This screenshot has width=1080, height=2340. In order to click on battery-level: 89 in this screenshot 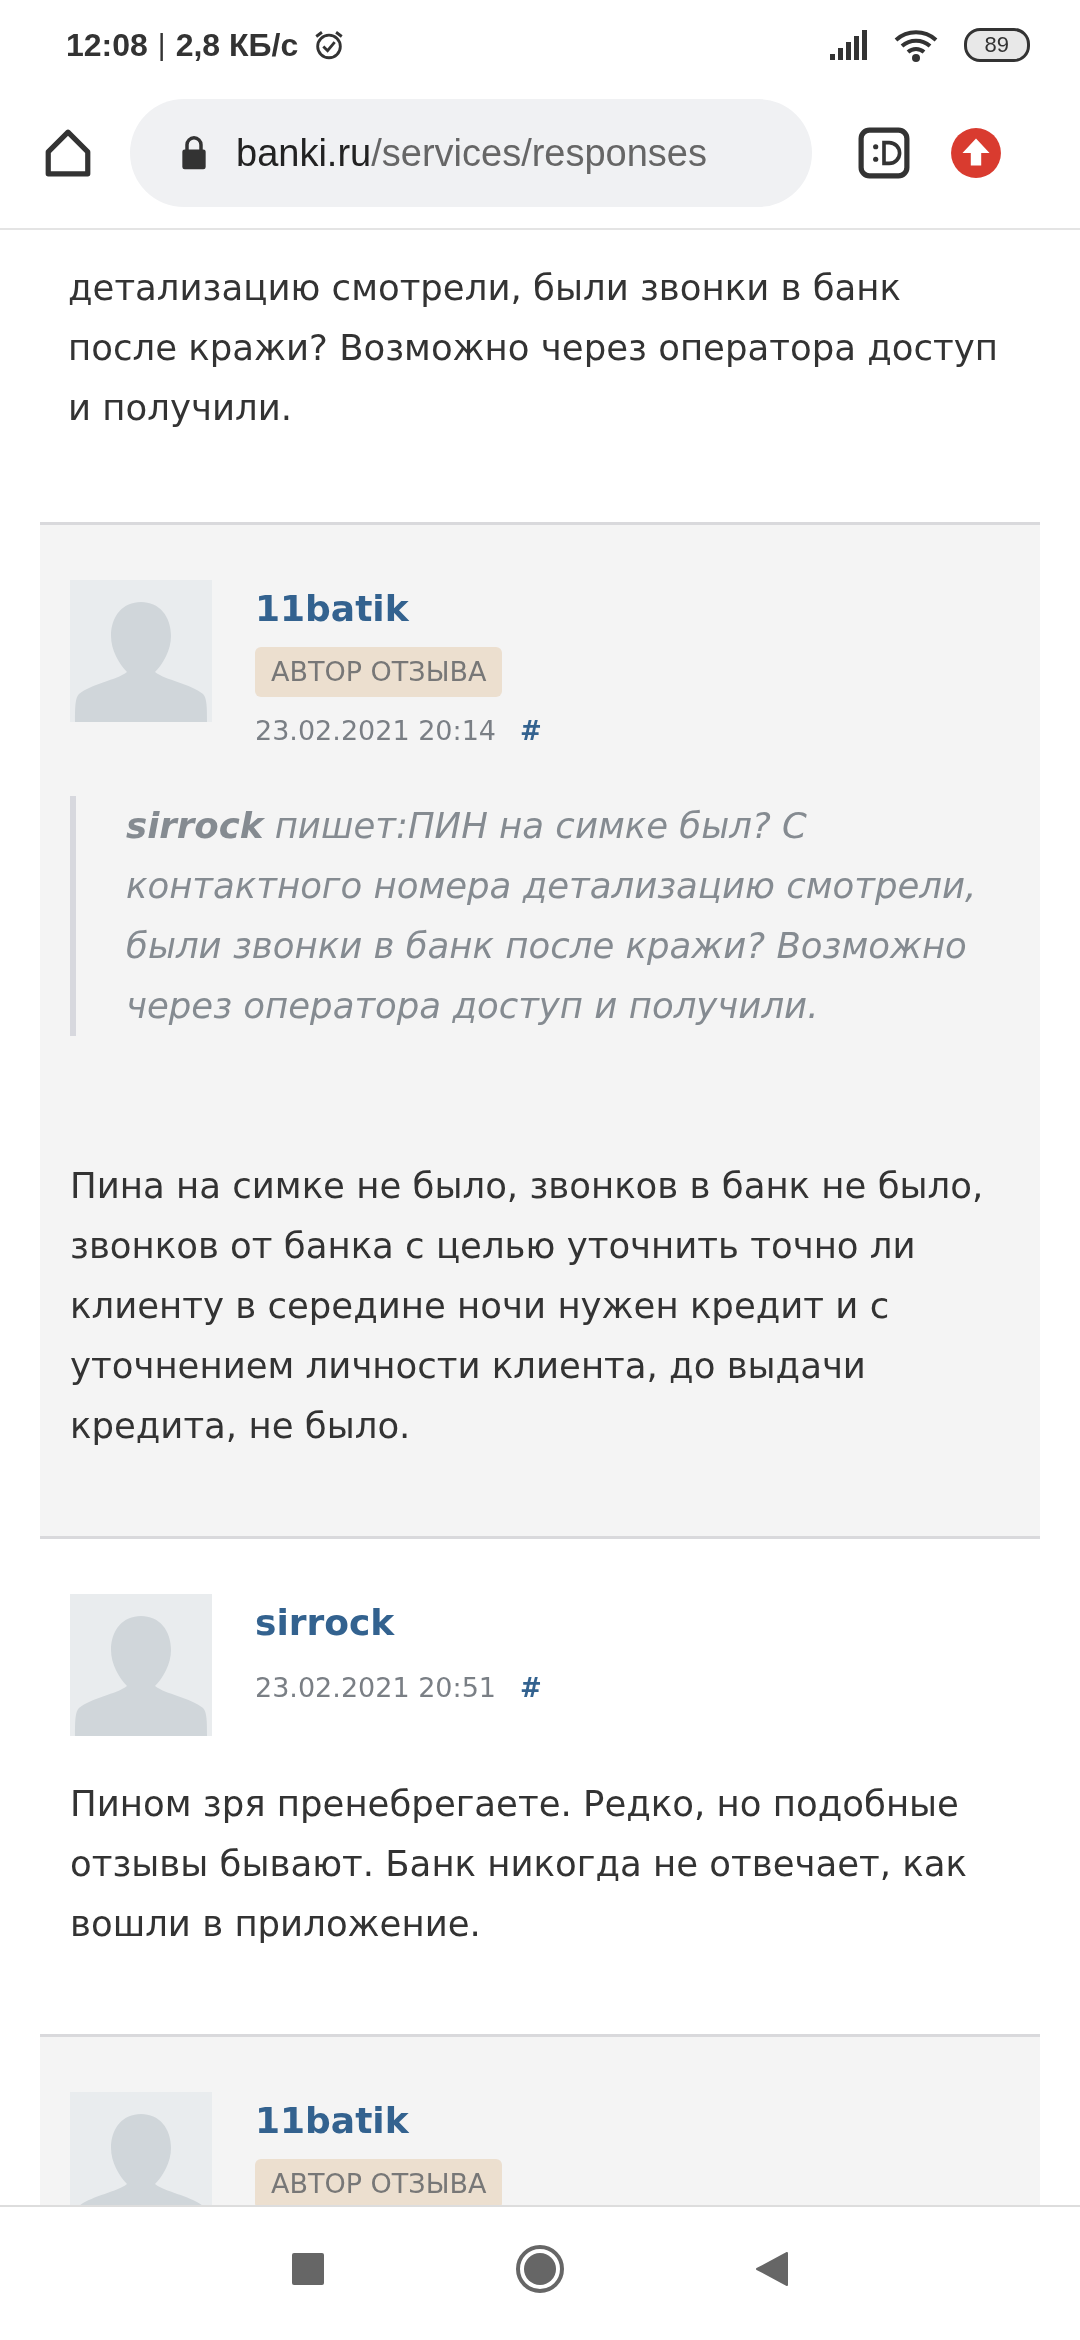, I will do `click(996, 45)`.